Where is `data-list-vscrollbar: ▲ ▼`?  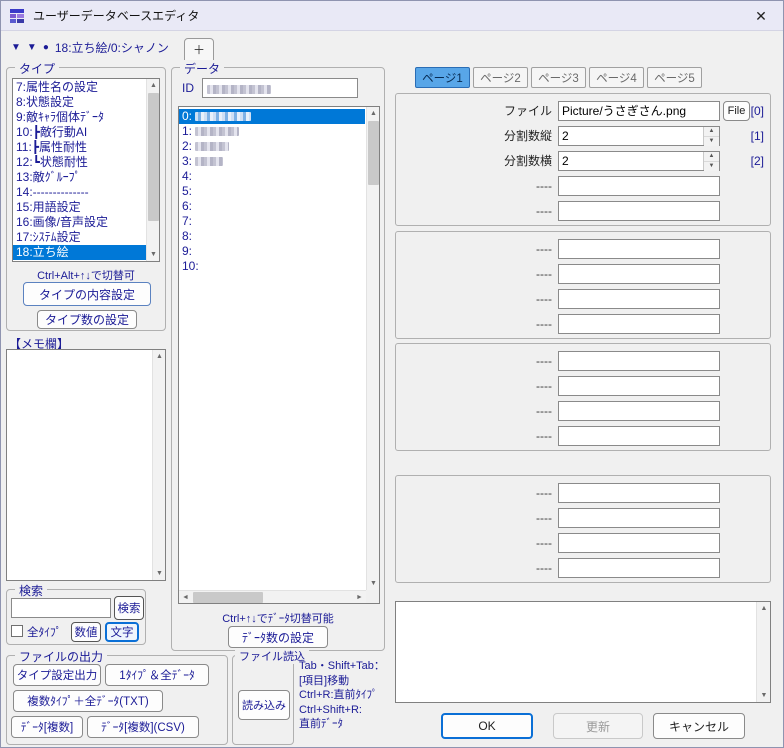
data-list-vscrollbar: ▲ ▼ is located at coordinates (372, 348).